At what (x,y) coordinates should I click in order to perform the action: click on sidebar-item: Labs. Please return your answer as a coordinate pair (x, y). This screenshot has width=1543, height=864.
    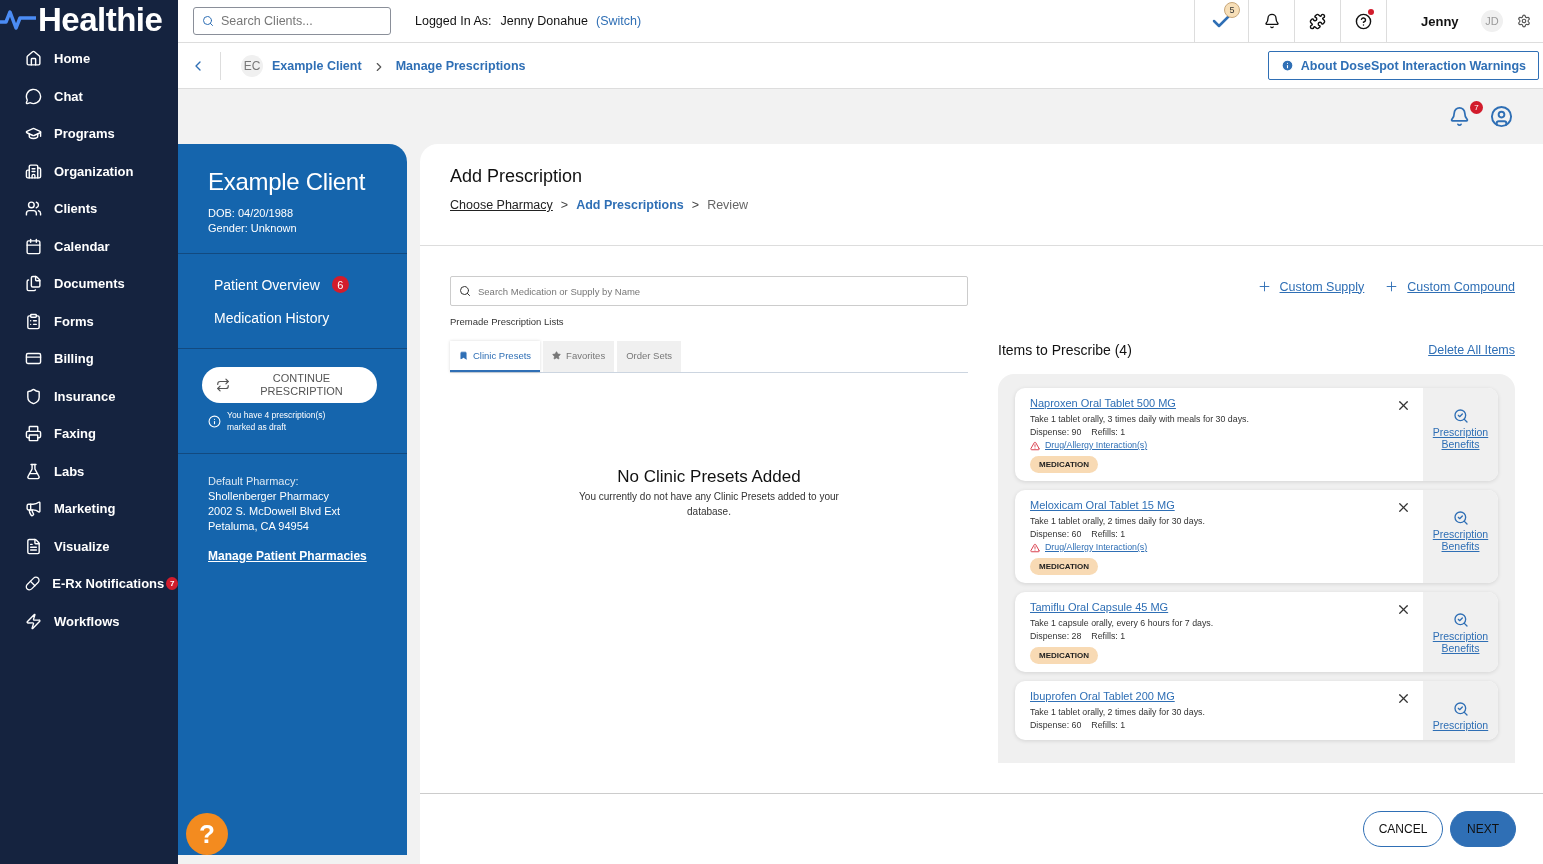
    Looking at the image, I should click on (89, 471).